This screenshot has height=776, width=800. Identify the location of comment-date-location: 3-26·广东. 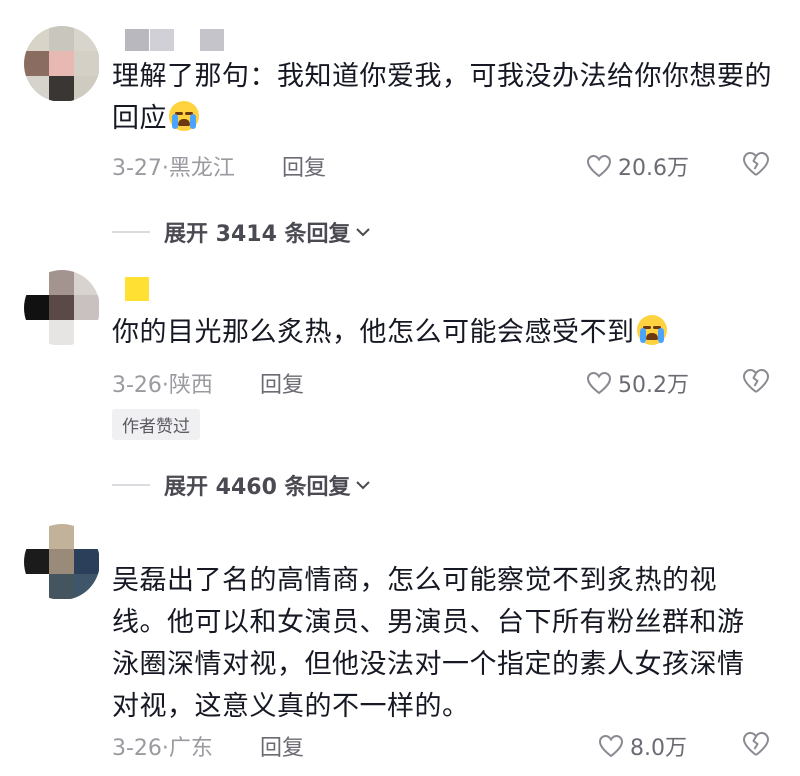
(162, 748).